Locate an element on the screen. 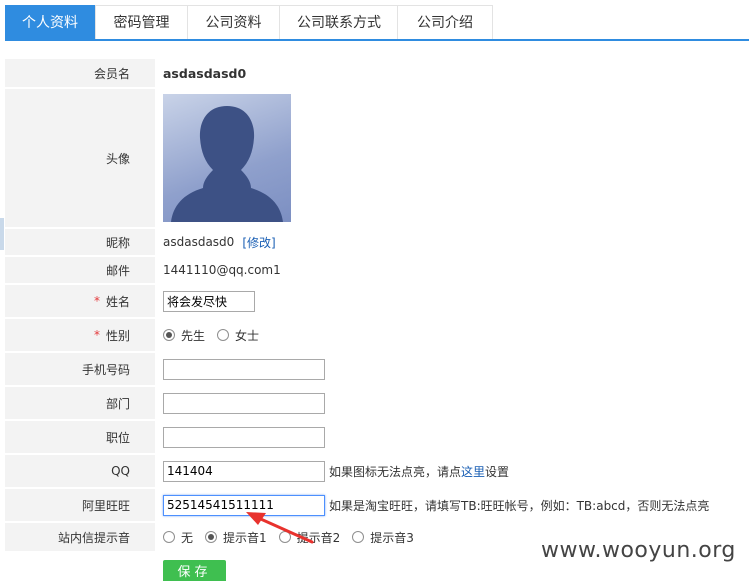  qq-label: QQ is located at coordinates (80, 471).